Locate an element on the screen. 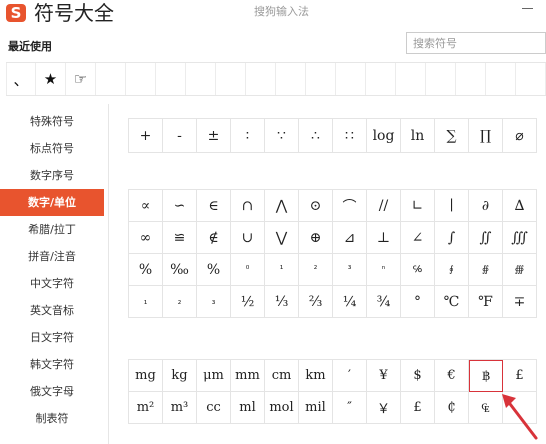 Image resolution: width=546 pixels, height=444 pixels. symbol-cell: ² is located at coordinates (316, 270).